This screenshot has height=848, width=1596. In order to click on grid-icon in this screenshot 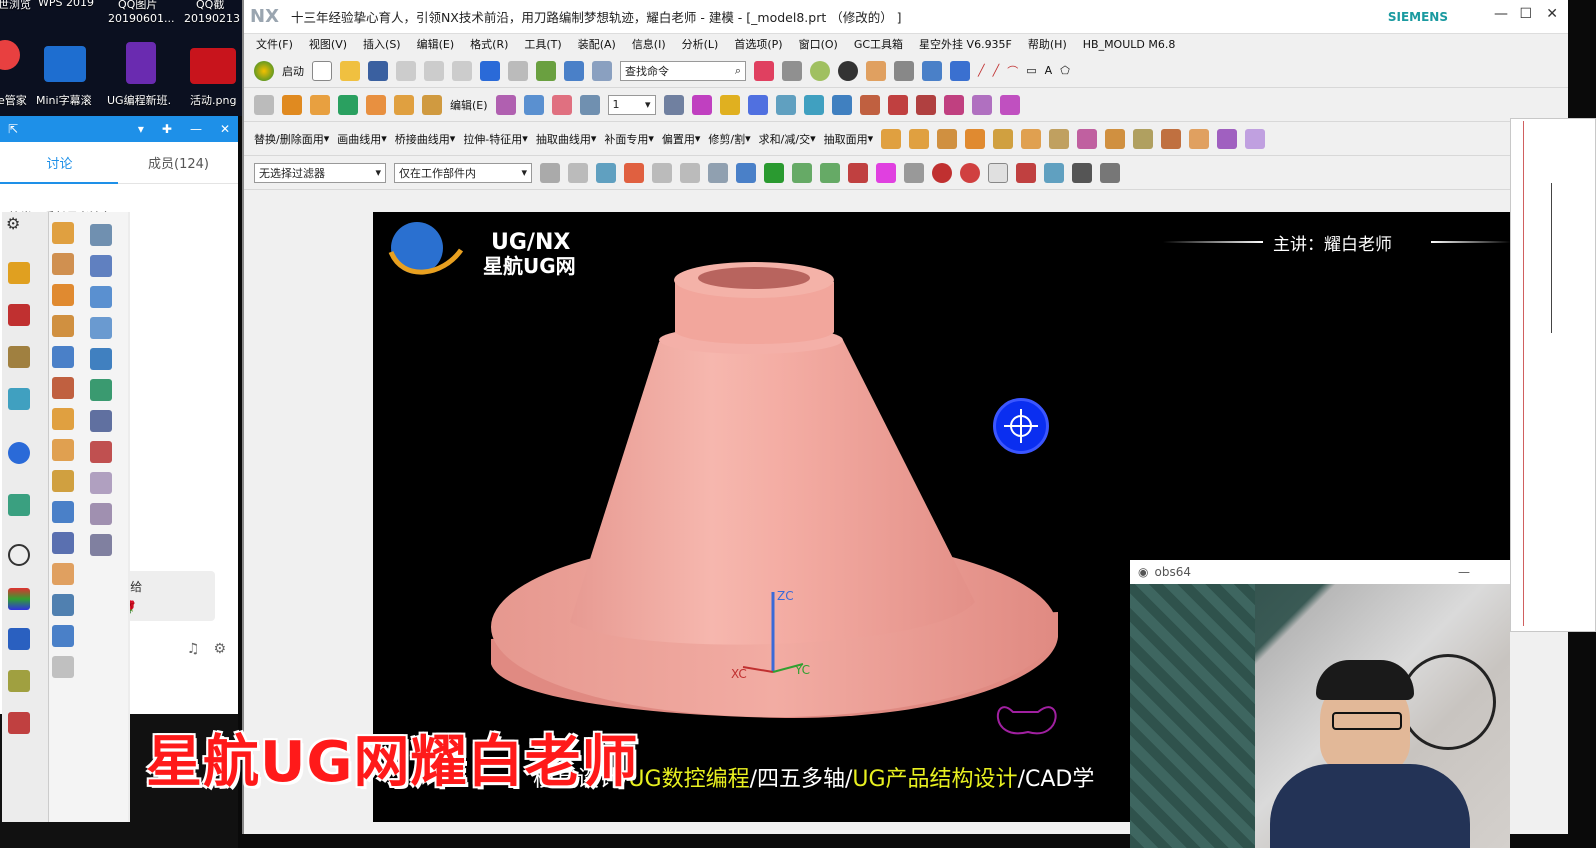, I will do `click(1082, 172)`.